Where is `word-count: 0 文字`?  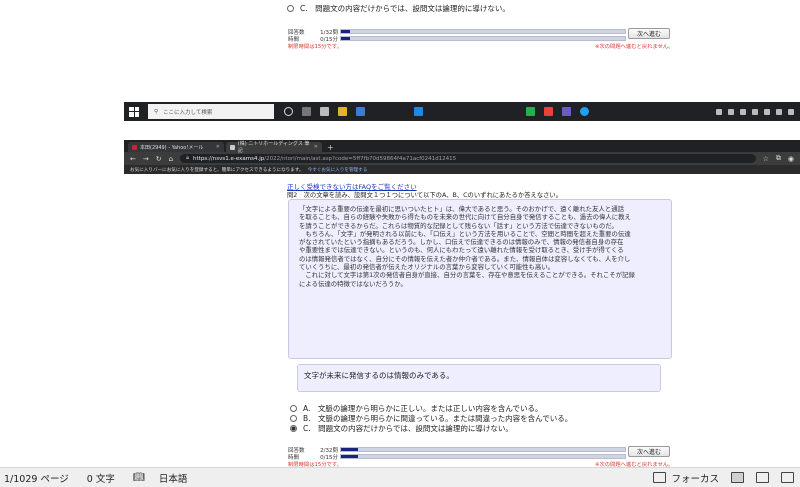
word-count: 0 文字 is located at coordinates (101, 478).